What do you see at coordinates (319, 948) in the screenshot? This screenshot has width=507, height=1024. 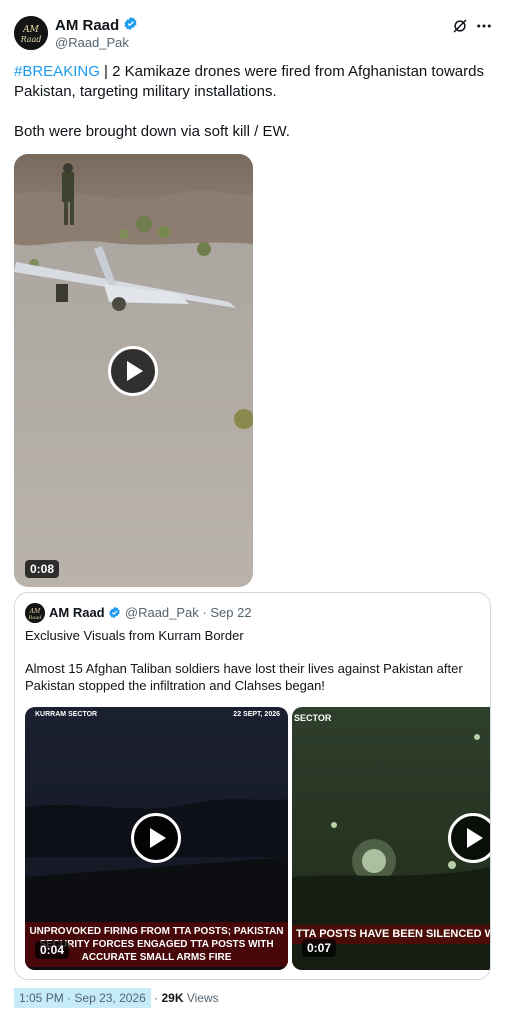 I see `video-duration: 0:07` at bounding box center [319, 948].